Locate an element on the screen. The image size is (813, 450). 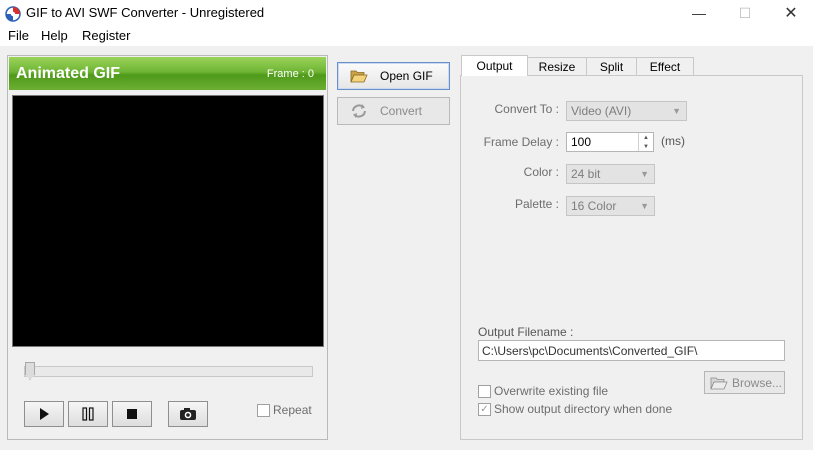
convert-button: Convert is located at coordinates (393, 111).